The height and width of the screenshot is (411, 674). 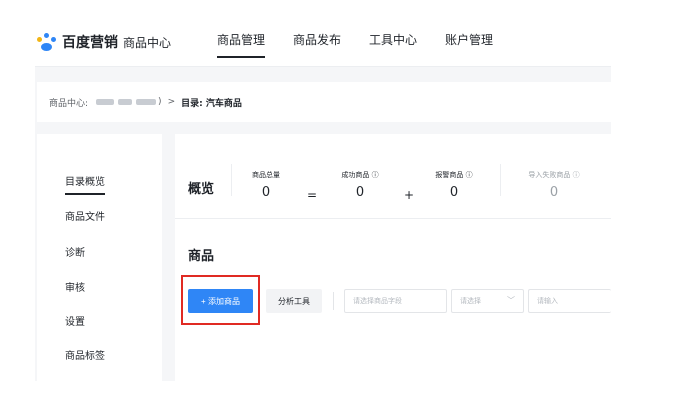 I want to click on brand: 百度营销 商品中心, so click(x=104, y=42).